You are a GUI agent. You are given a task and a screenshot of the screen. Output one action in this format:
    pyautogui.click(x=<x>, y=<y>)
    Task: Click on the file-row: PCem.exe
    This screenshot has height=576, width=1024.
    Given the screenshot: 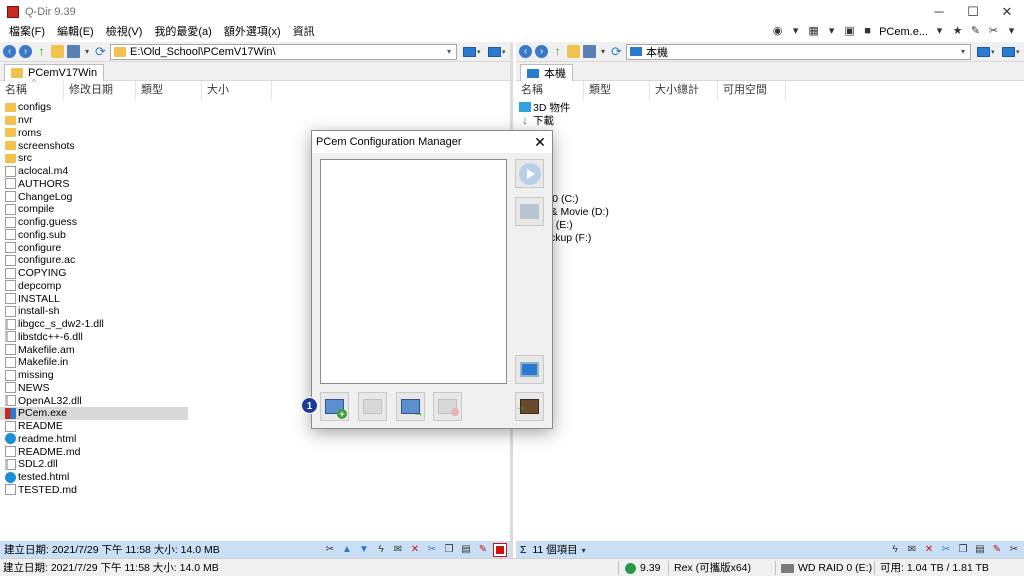 What is the action you would take?
    pyautogui.click(x=94, y=413)
    